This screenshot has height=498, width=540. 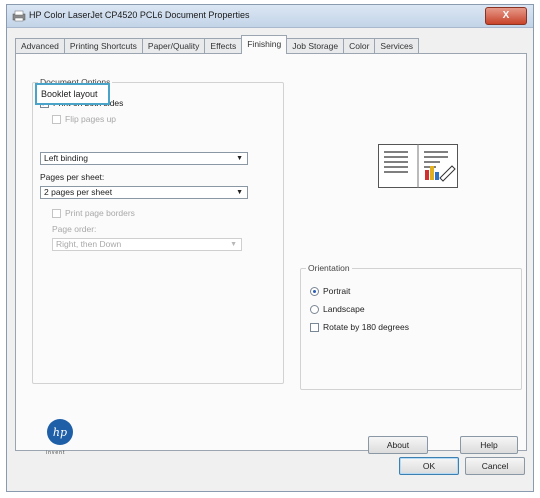 What do you see at coordinates (264, 44) in the screenshot?
I see `tab-finishing: Finishing` at bounding box center [264, 44].